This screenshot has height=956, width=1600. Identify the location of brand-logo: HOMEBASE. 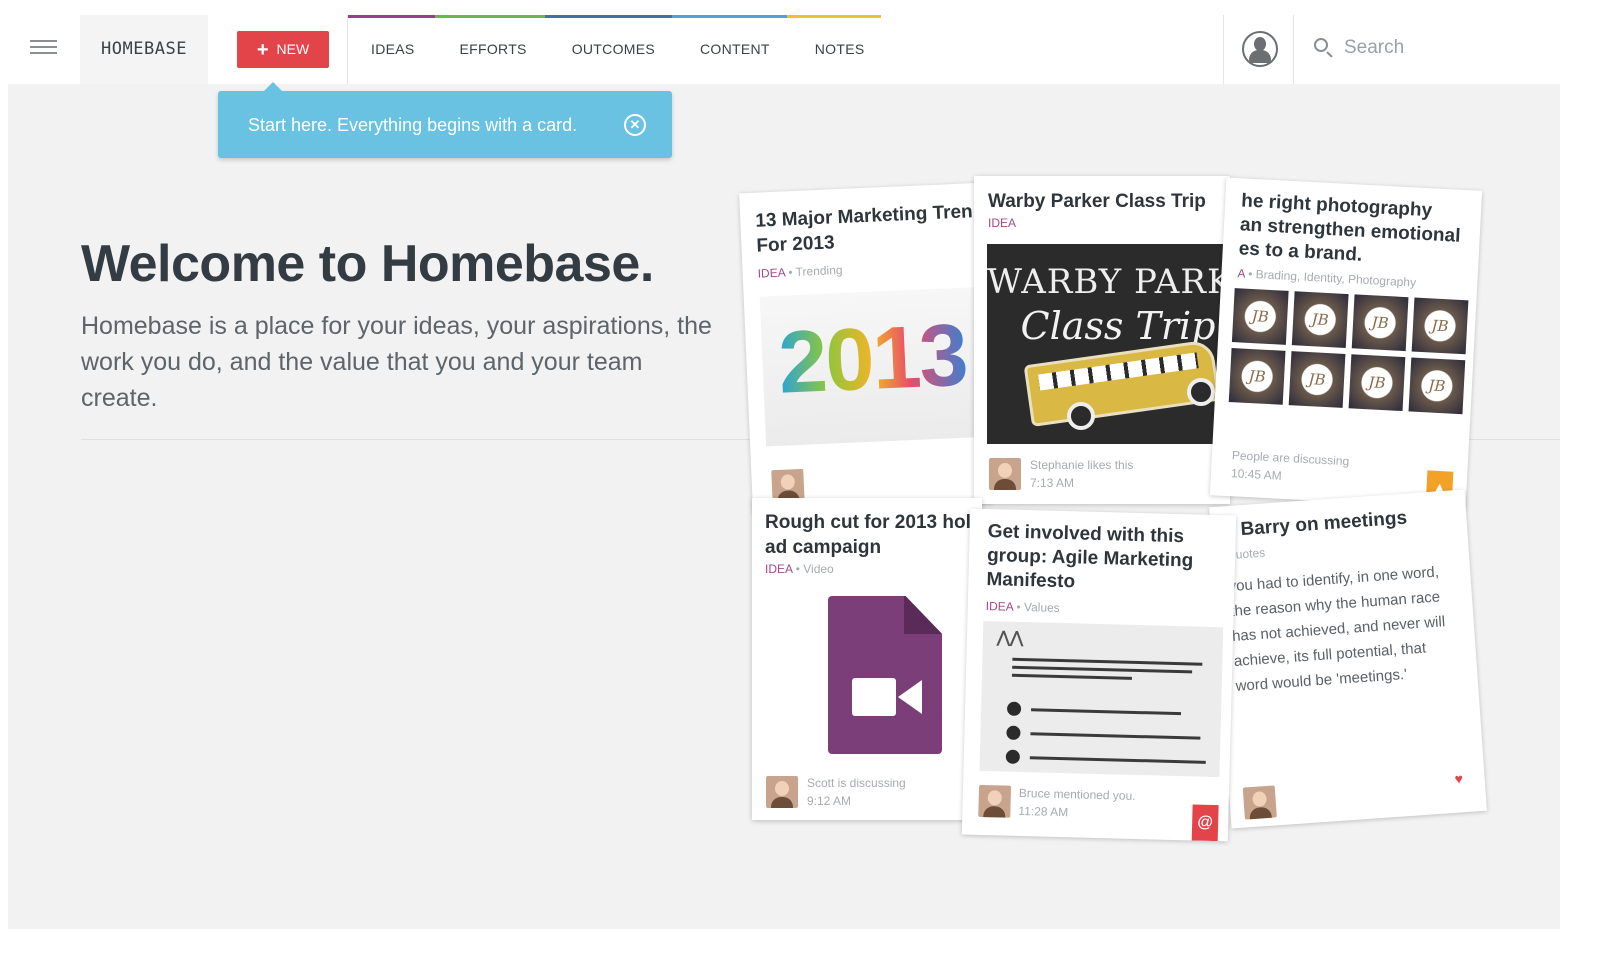
(144, 49).